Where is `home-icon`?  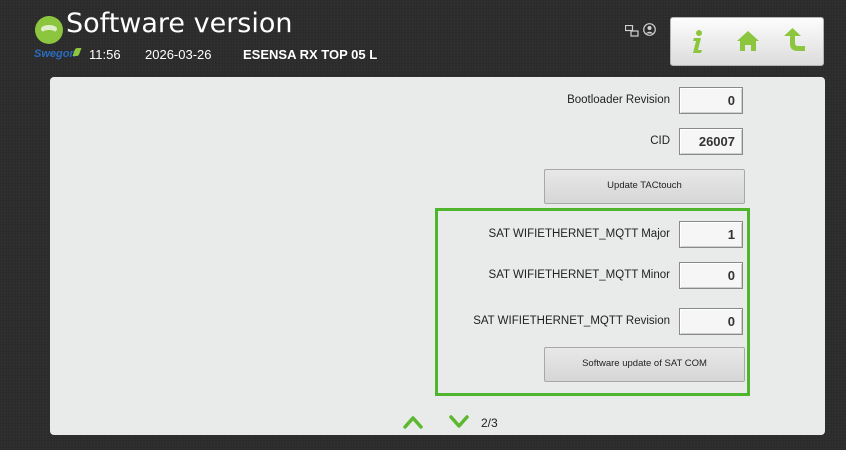 home-icon is located at coordinates (748, 41).